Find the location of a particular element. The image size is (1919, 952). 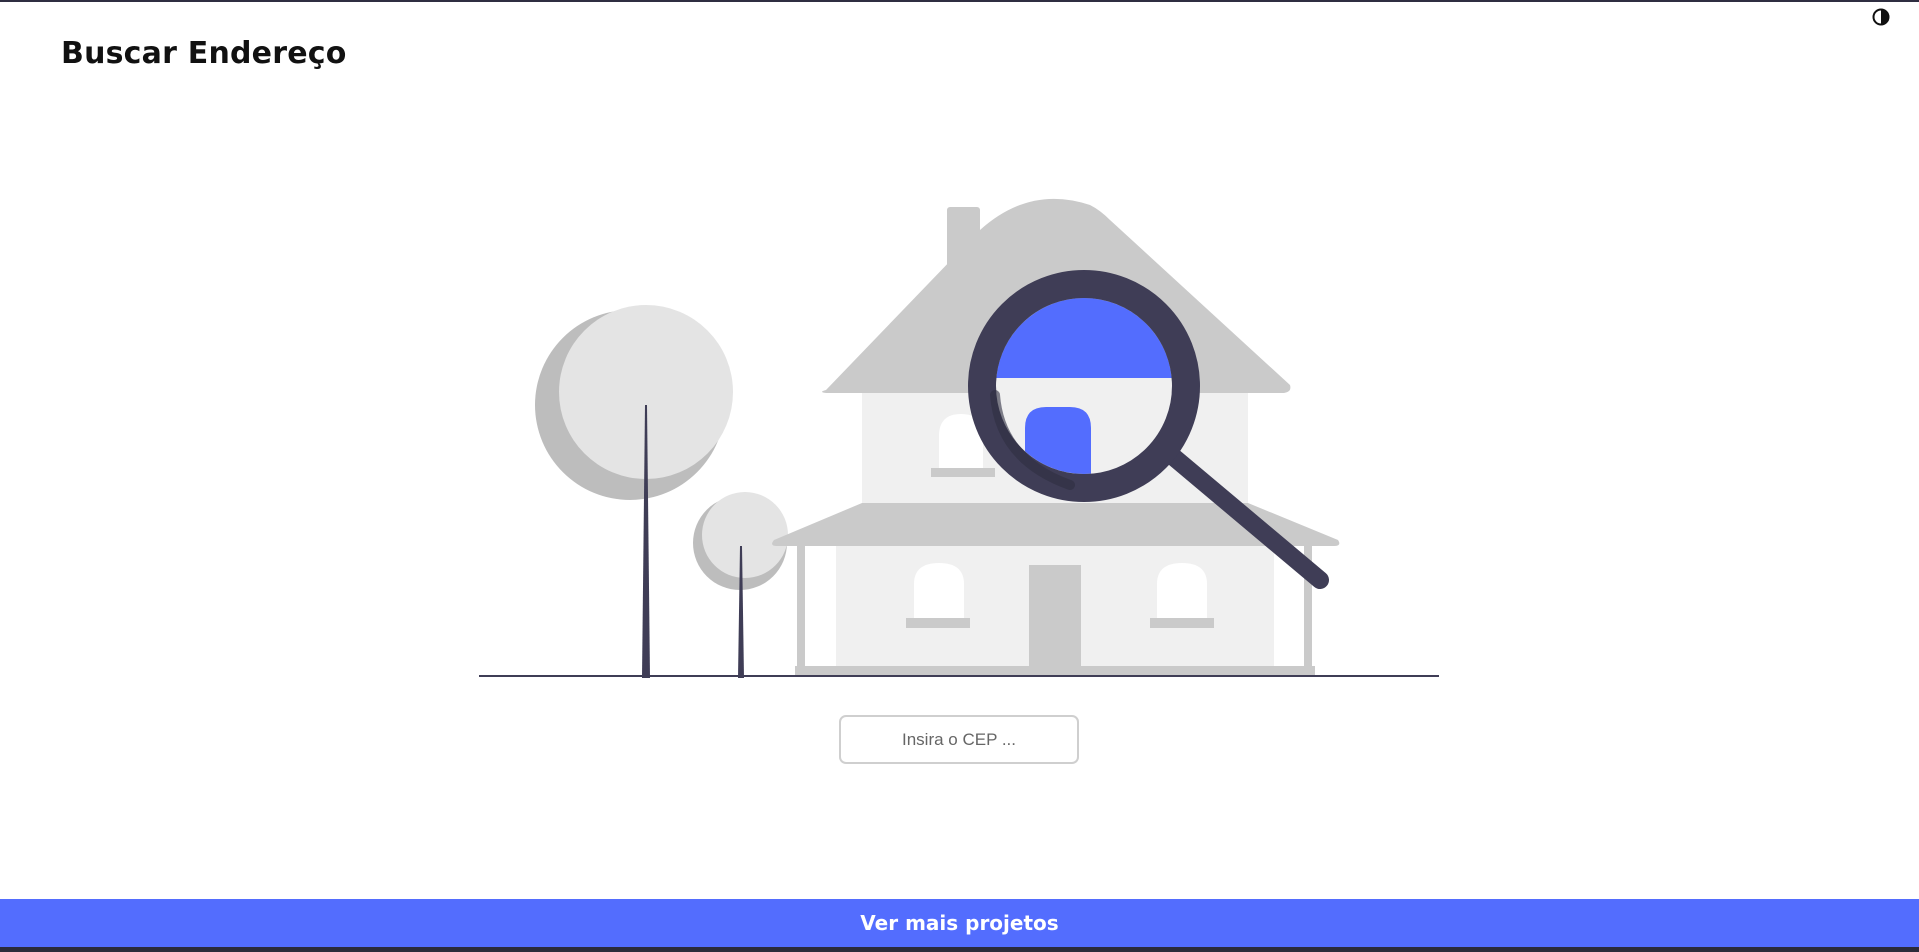

footer-bar: Ver mais projetos is located at coordinates (959, 923).